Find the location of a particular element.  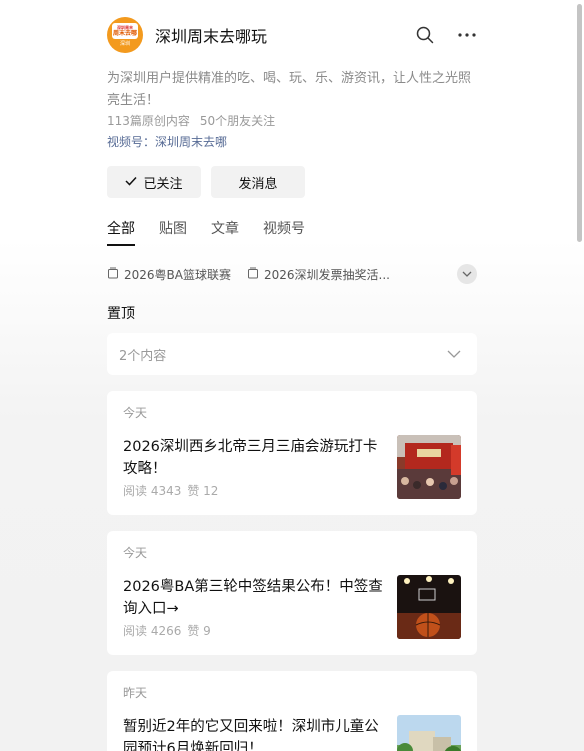

account-name: 深圳周末去哪玩 is located at coordinates (211, 36).